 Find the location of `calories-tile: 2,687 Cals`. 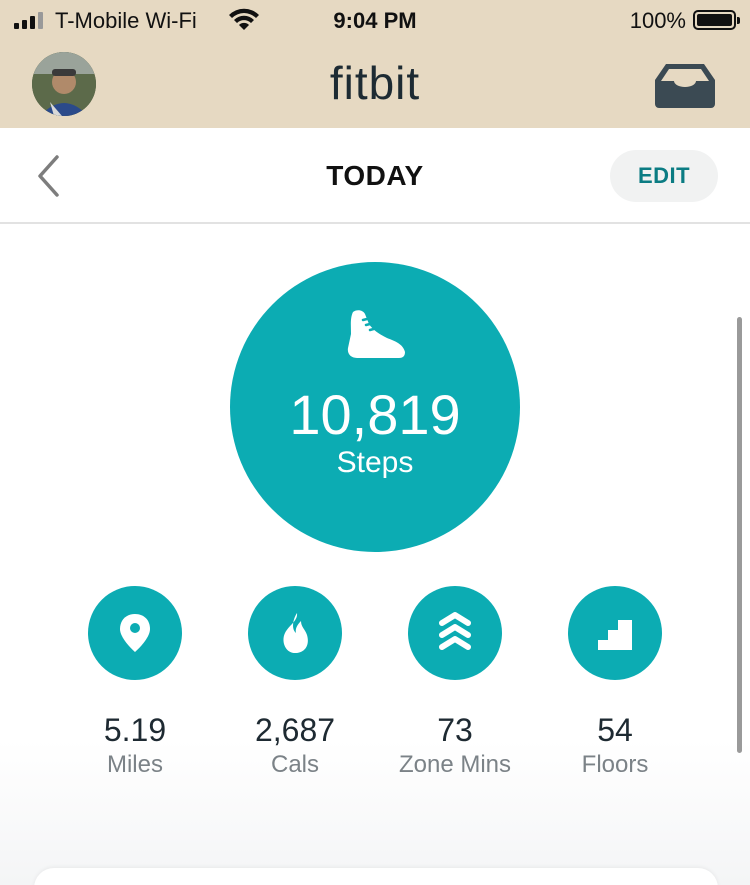

calories-tile: 2,687 Cals is located at coordinates (295, 682).